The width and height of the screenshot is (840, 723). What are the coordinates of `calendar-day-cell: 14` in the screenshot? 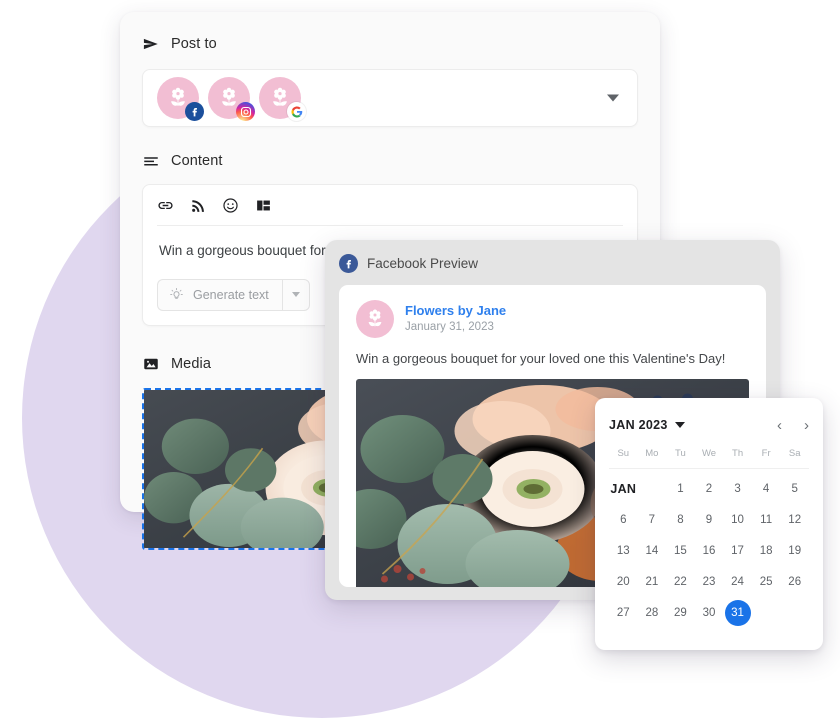 It's located at (652, 550).